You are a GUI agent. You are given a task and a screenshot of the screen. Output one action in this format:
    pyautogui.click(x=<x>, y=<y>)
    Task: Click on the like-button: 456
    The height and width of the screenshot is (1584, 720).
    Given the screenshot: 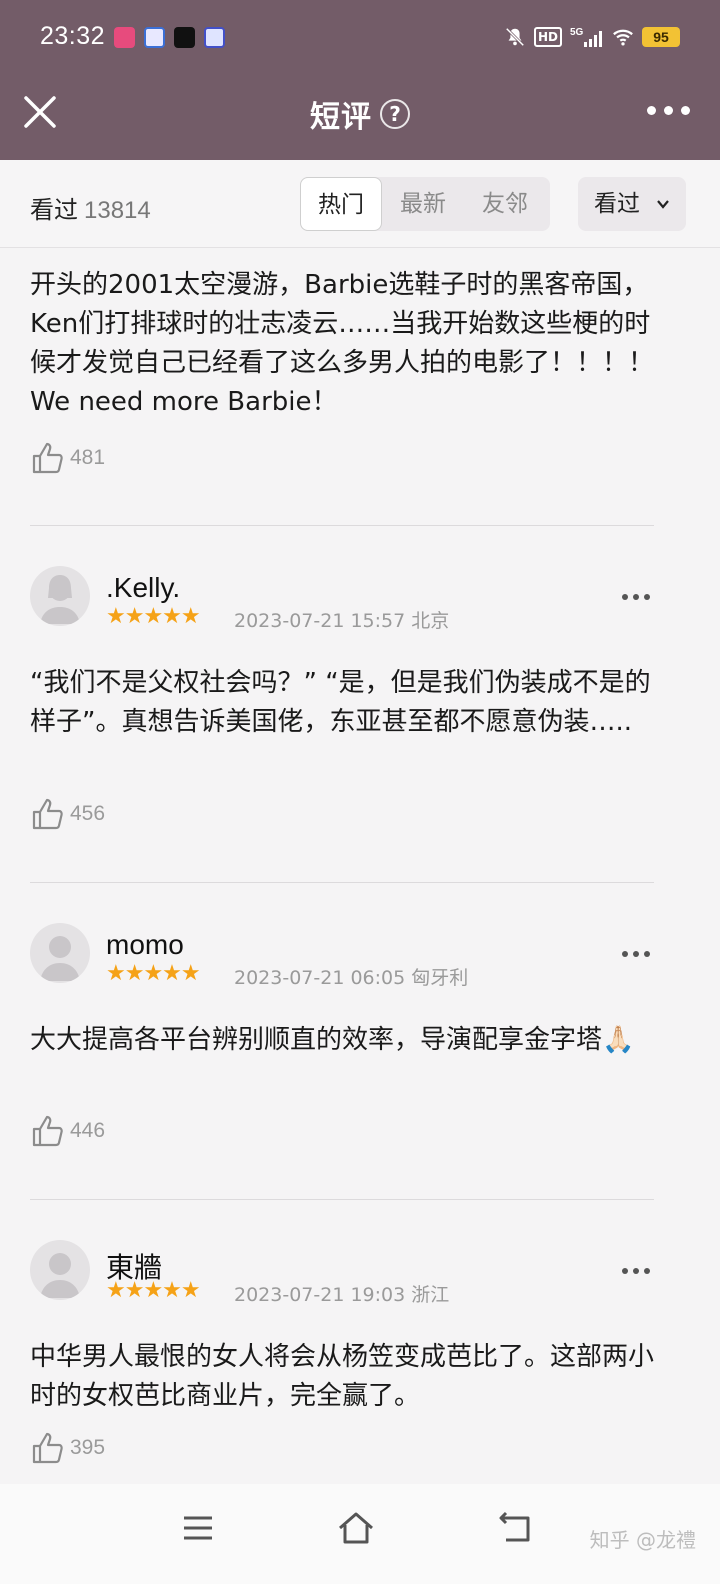 What is the action you would take?
    pyautogui.click(x=67, y=814)
    